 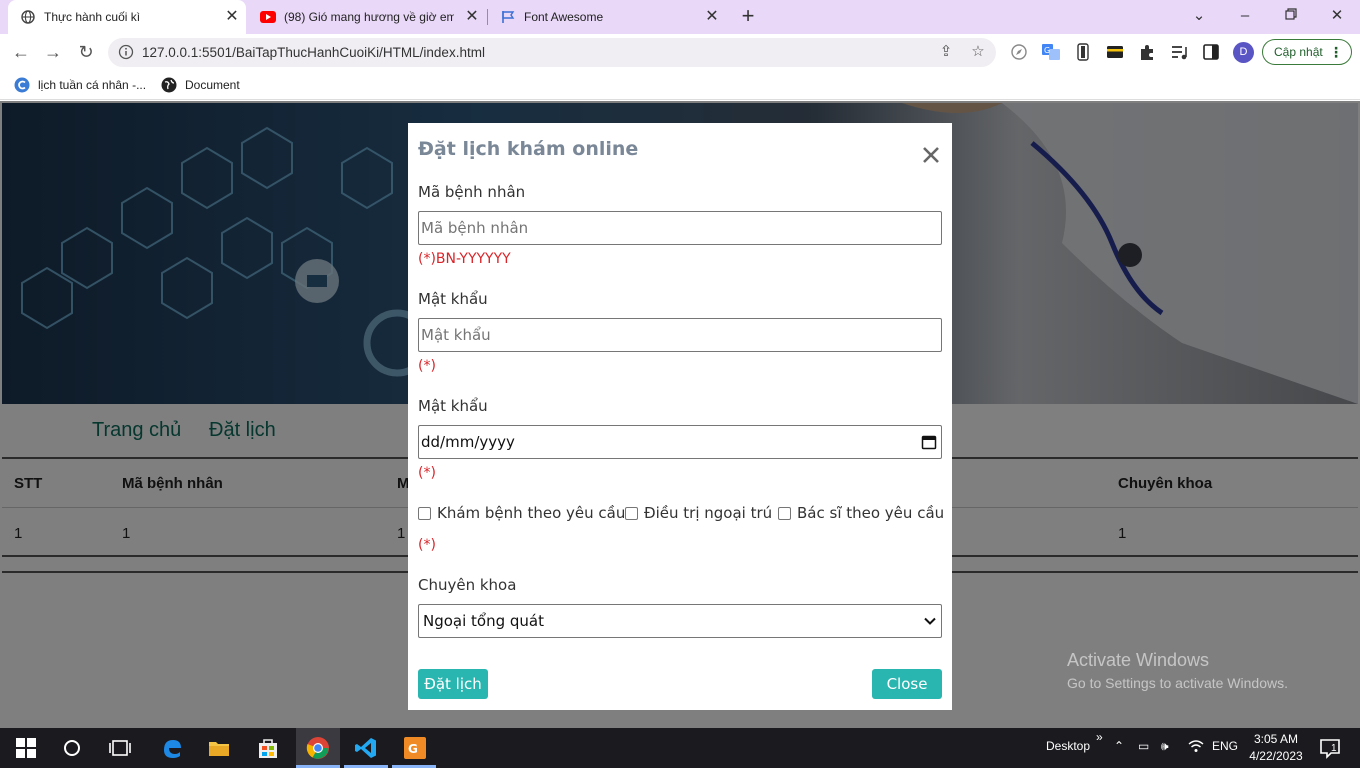 I want to click on bookmarks-bar: lịch tuần cá nhân -... Document, so click(x=680, y=85).